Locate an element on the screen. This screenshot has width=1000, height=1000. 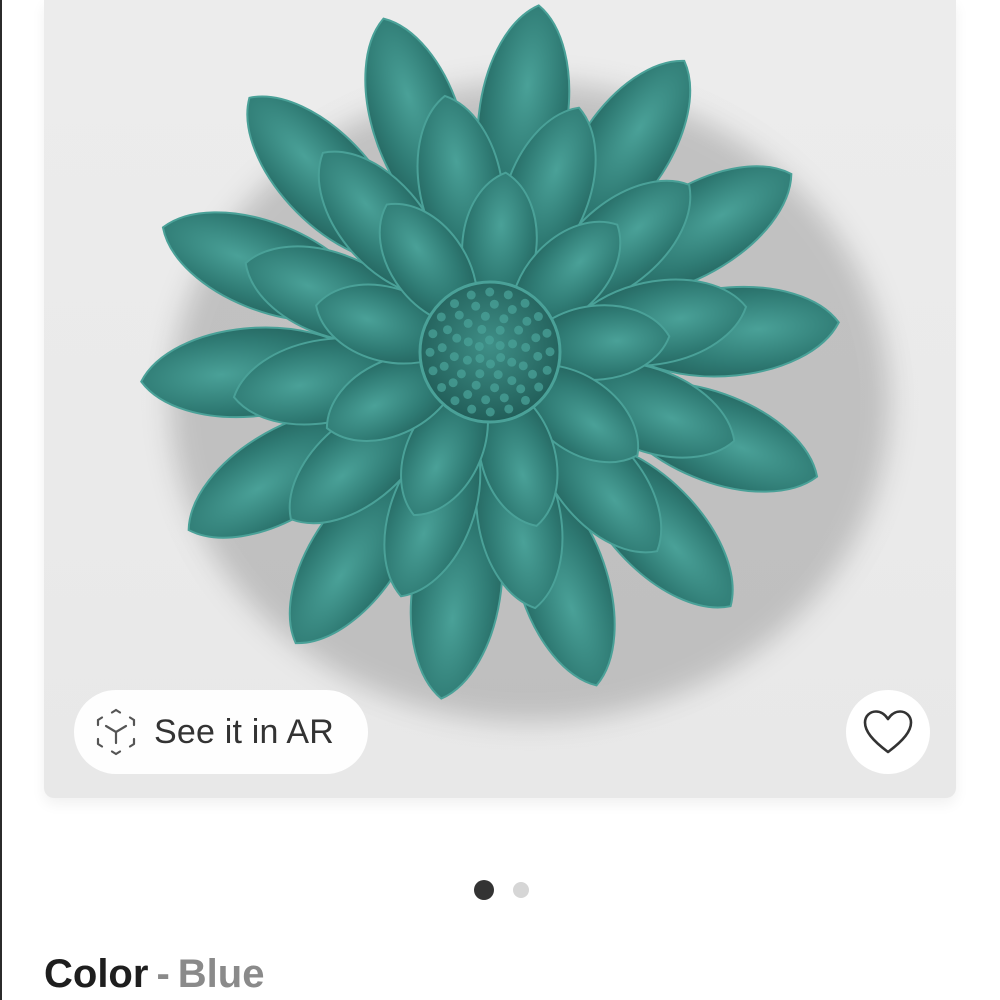
heart-outline-icon is located at coordinates (888, 732).